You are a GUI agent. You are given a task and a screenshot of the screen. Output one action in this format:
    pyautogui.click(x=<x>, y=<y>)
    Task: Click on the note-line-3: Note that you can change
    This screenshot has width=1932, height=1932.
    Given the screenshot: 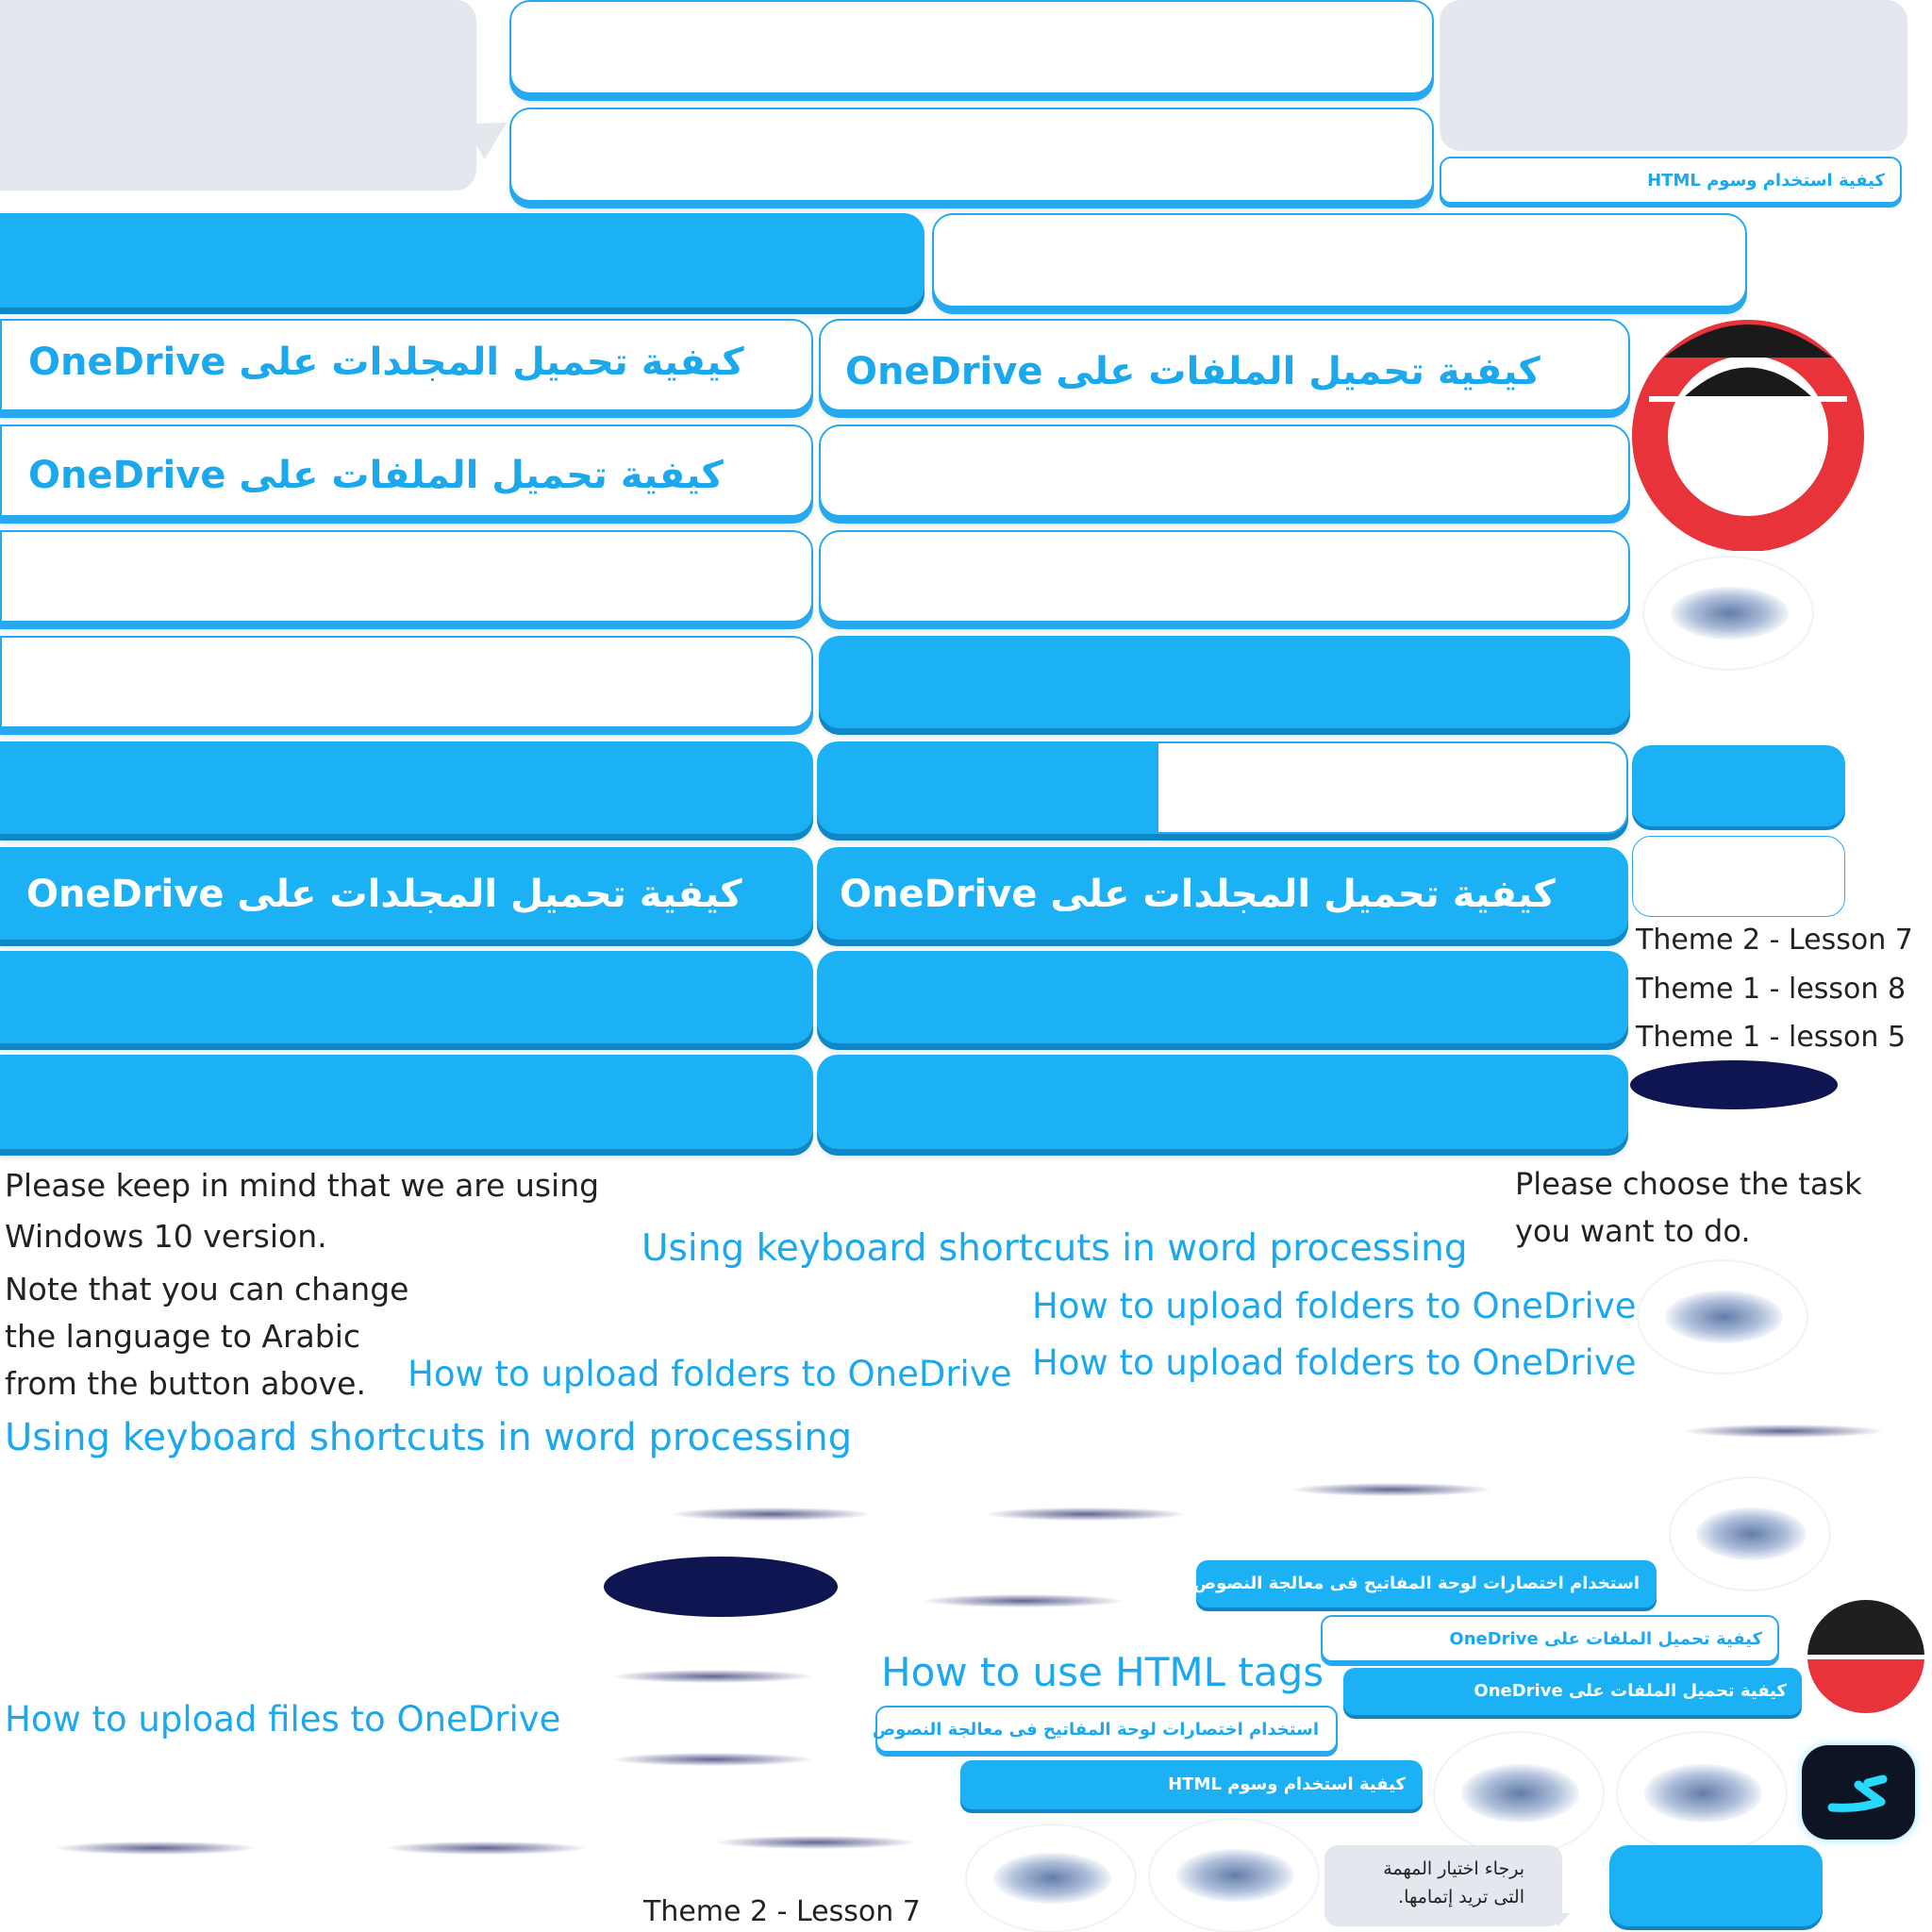 What is the action you would take?
    pyautogui.click(x=207, y=1289)
    